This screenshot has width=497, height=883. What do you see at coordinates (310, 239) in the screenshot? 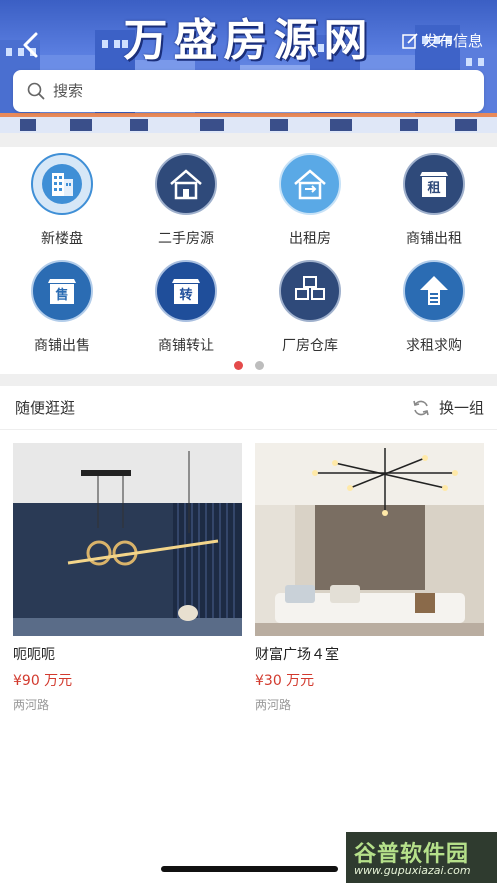
I see `category-label: 出租房` at bounding box center [310, 239].